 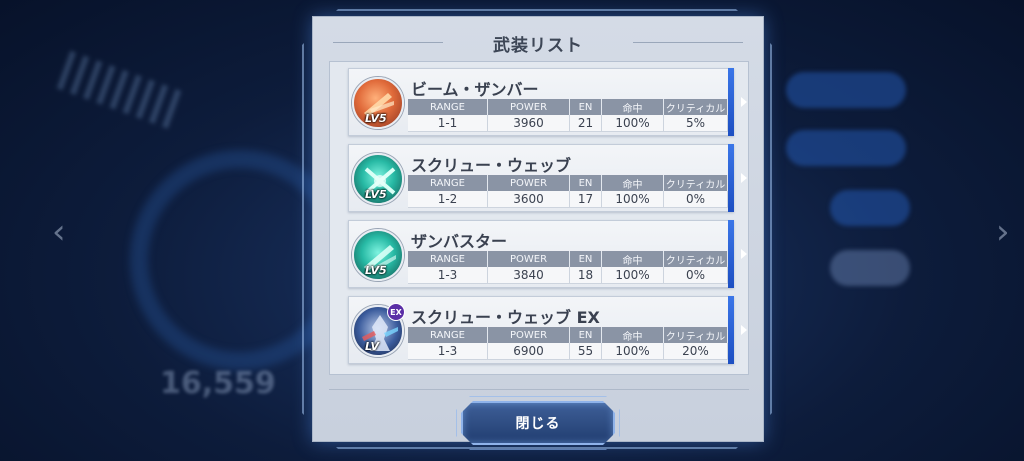 What do you see at coordinates (459, 241) in the screenshot?
I see `weapon-name: ザンバスター` at bounding box center [459, 241].